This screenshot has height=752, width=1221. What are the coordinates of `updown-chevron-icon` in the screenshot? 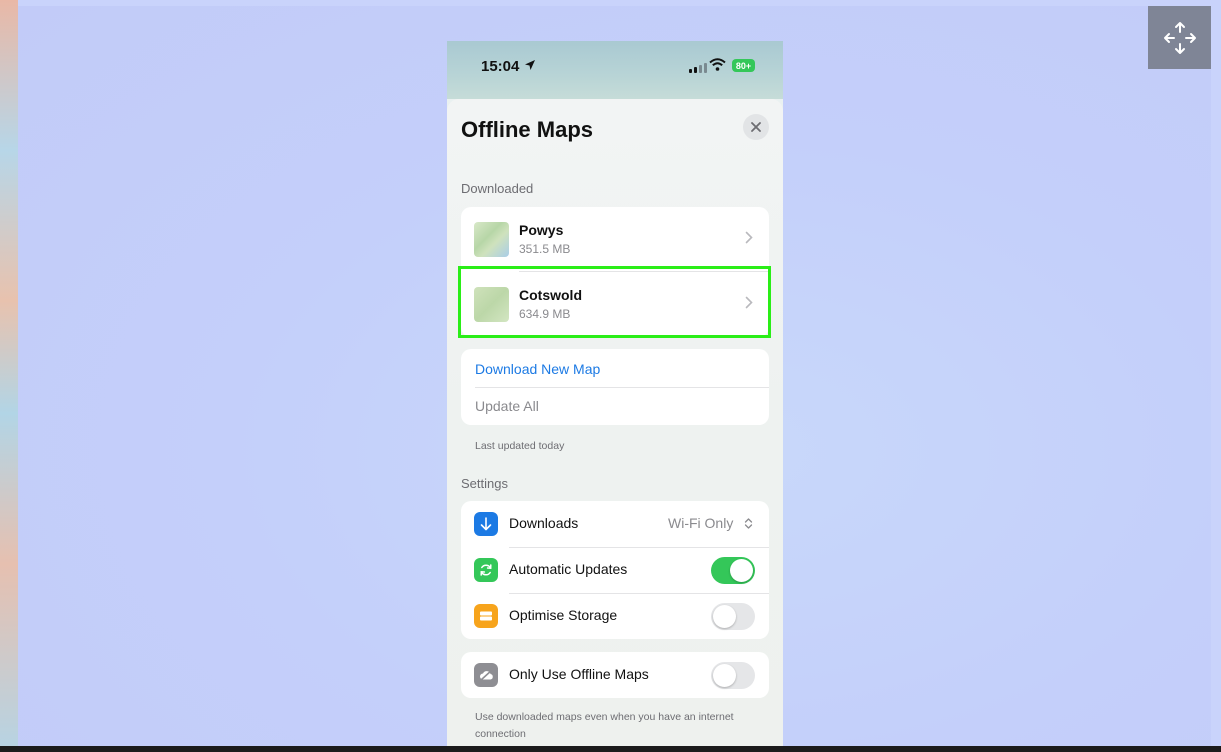 It's located at (748, 523).